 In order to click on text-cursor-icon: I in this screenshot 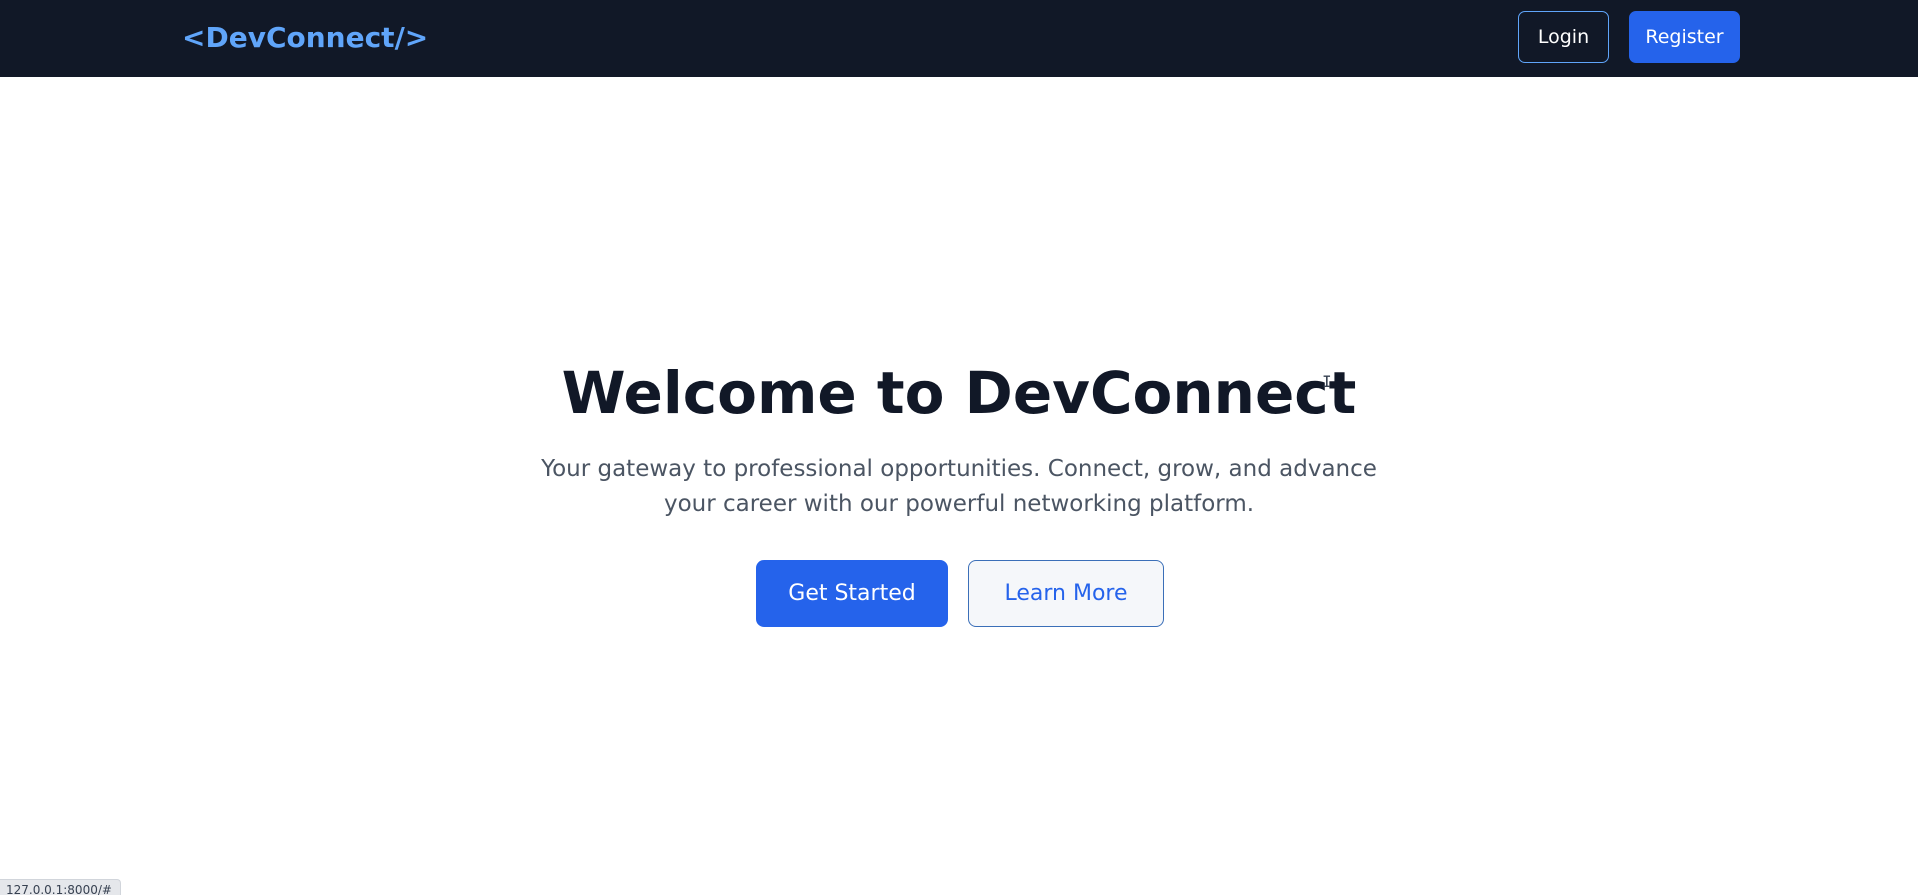, I will do `click(1327, 381)`.